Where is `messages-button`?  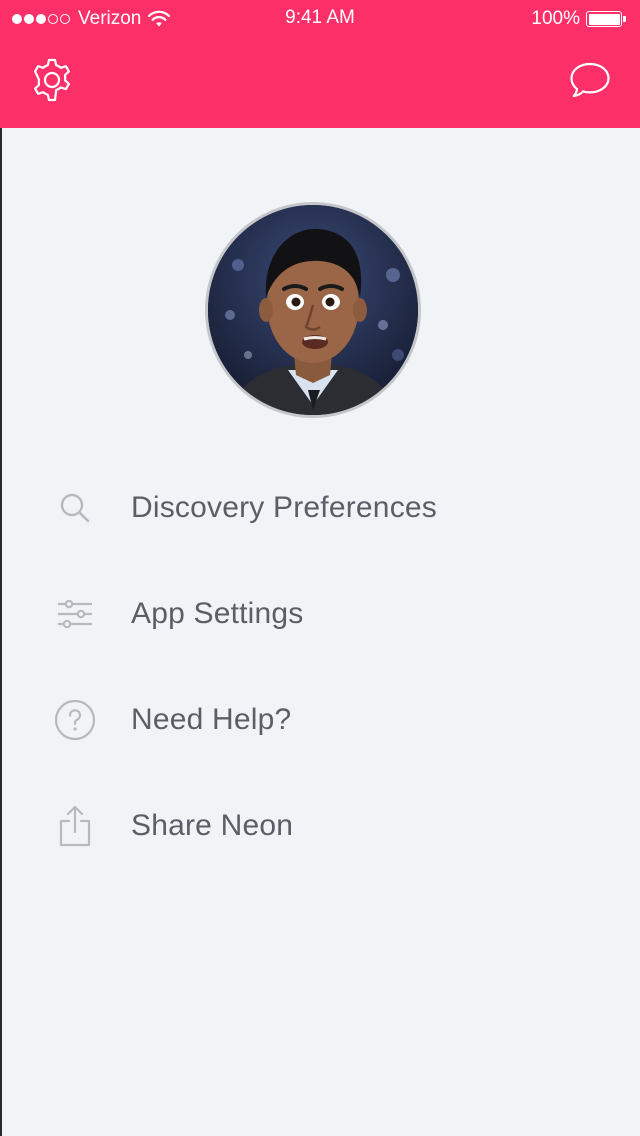 messages-button is located at coordinates (590, 80).